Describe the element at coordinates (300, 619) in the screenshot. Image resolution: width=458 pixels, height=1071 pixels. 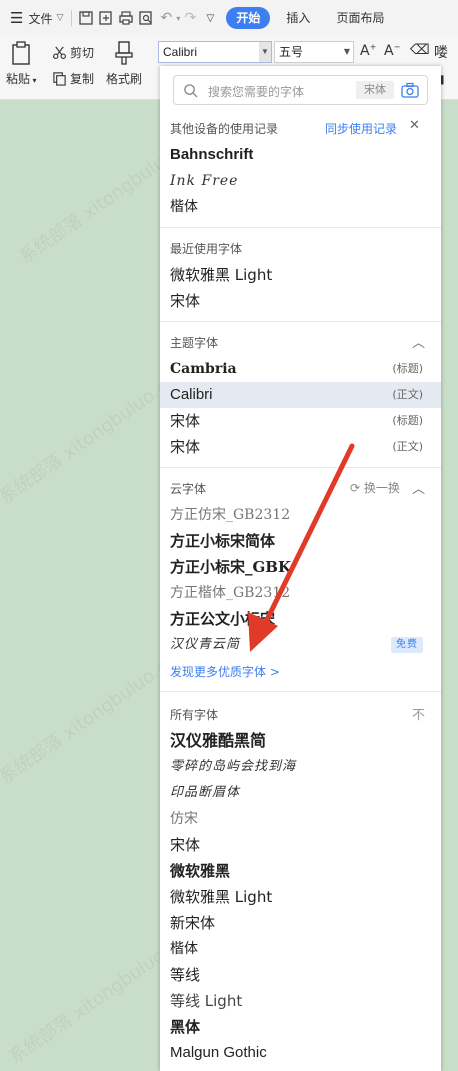
I see `font-item-fz-gongwen-xiaobiaosong: 方正公文小标宋` at that location.